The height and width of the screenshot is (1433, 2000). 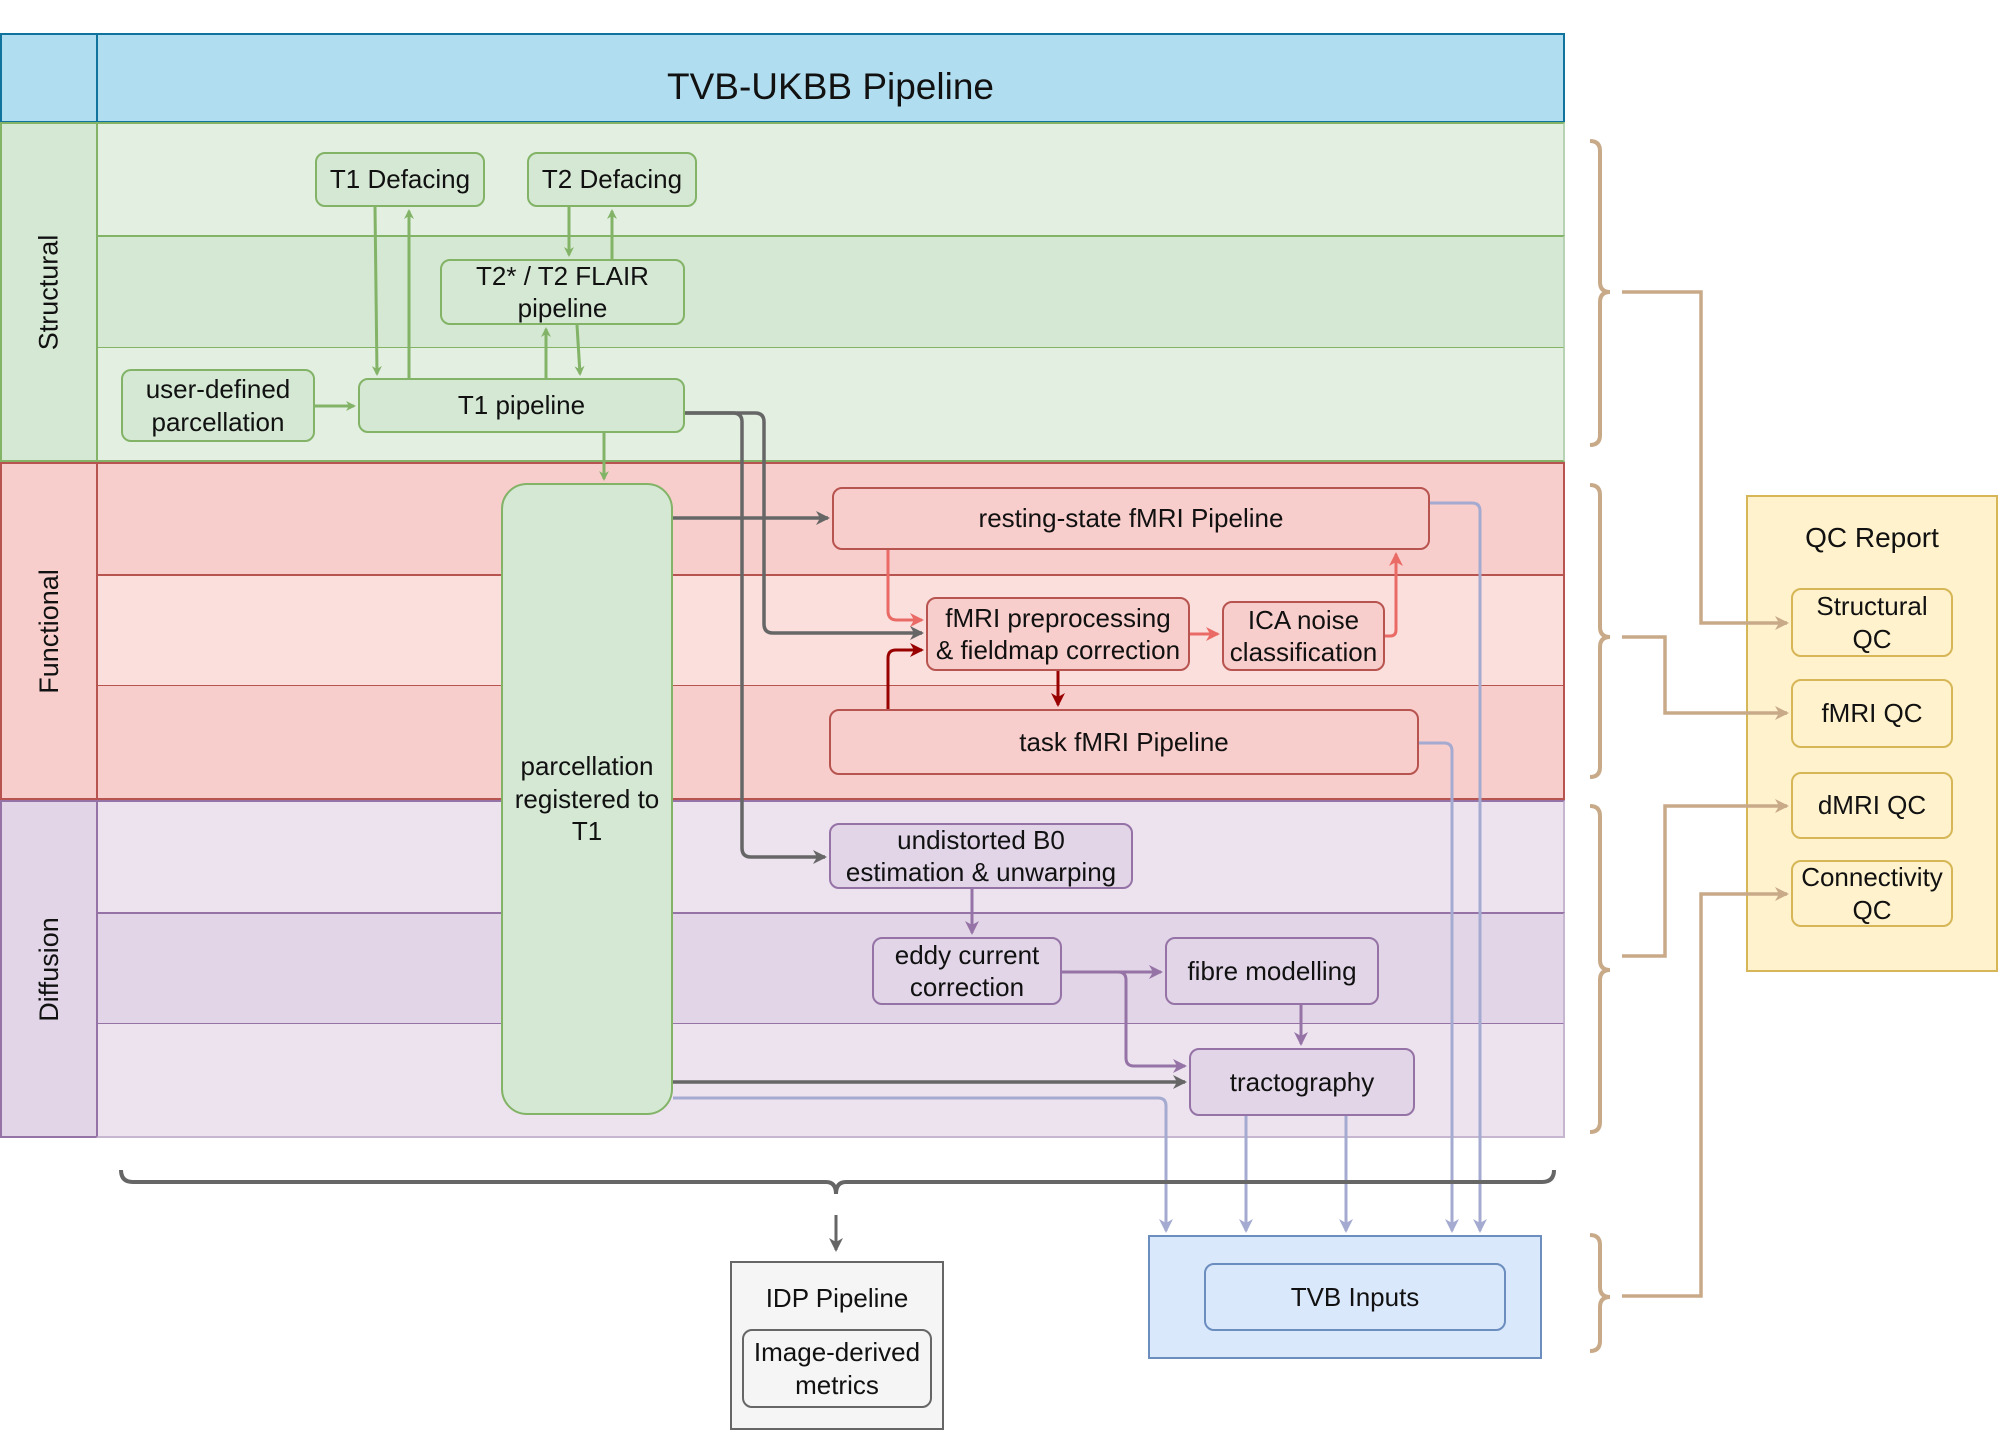 I want to click on arrow-diffusion-to-qc, so click(x=1705, y=878).